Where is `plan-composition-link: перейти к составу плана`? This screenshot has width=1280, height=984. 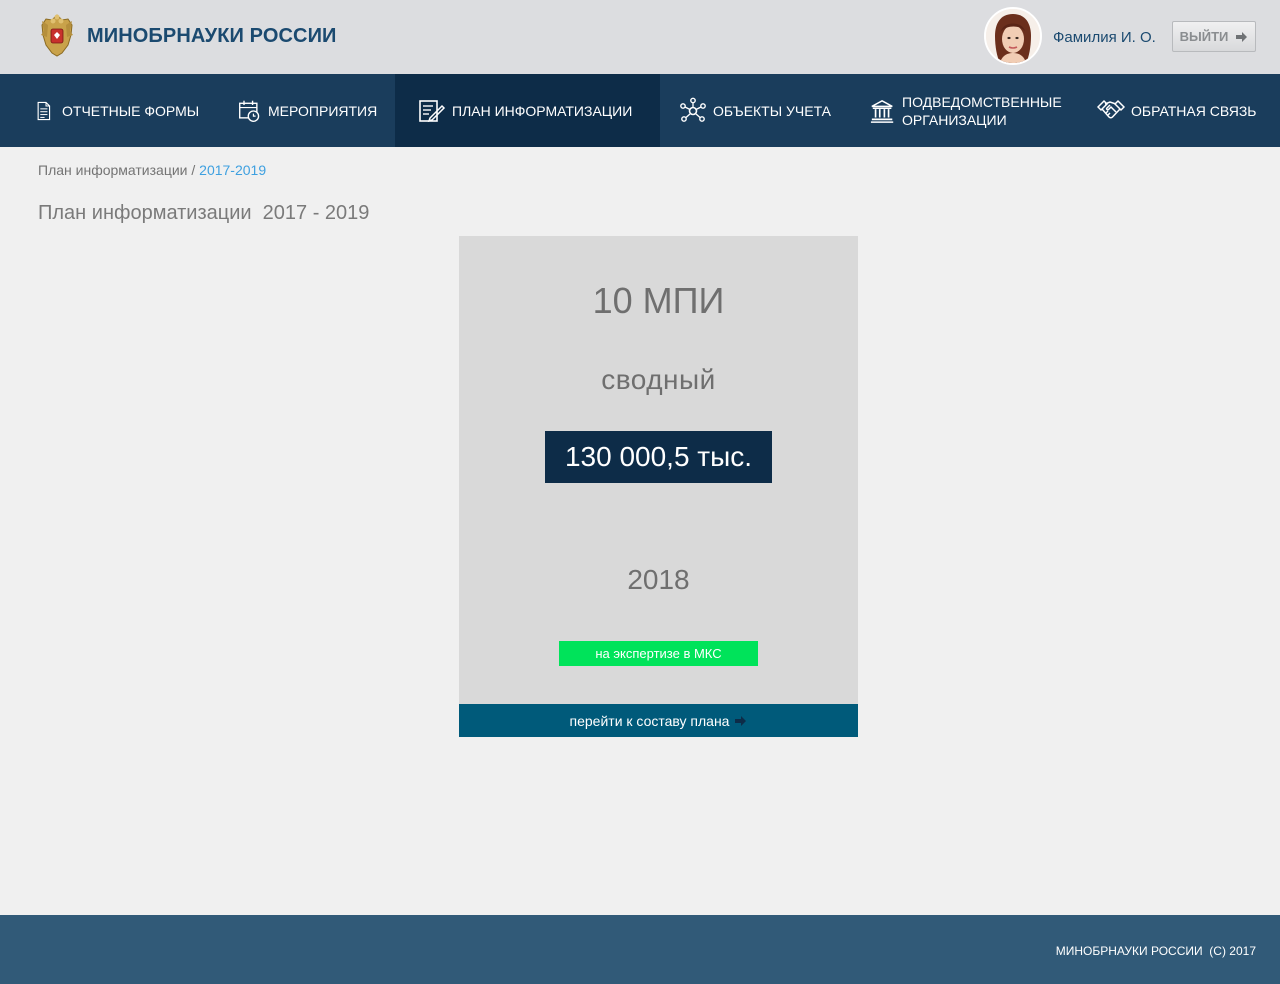
plan-composition-link: перейти к составу плана is located at coordinates (658, 720).